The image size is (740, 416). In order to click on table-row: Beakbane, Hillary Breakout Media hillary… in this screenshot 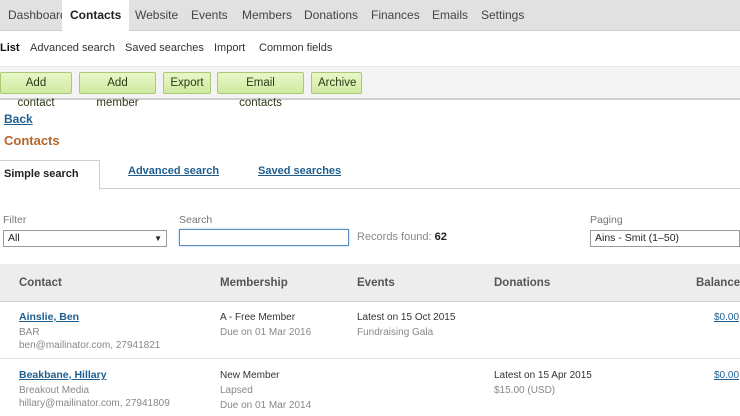, I will do `click(370, 388)`.